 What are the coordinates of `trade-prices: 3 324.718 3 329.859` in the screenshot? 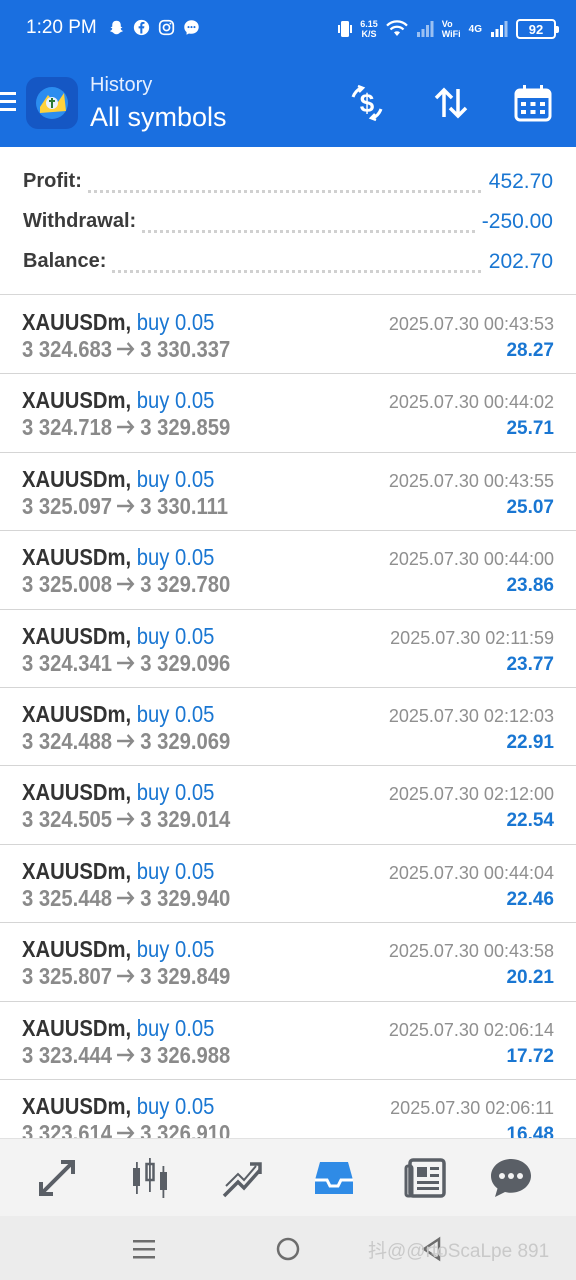 It's located at (126, 427).